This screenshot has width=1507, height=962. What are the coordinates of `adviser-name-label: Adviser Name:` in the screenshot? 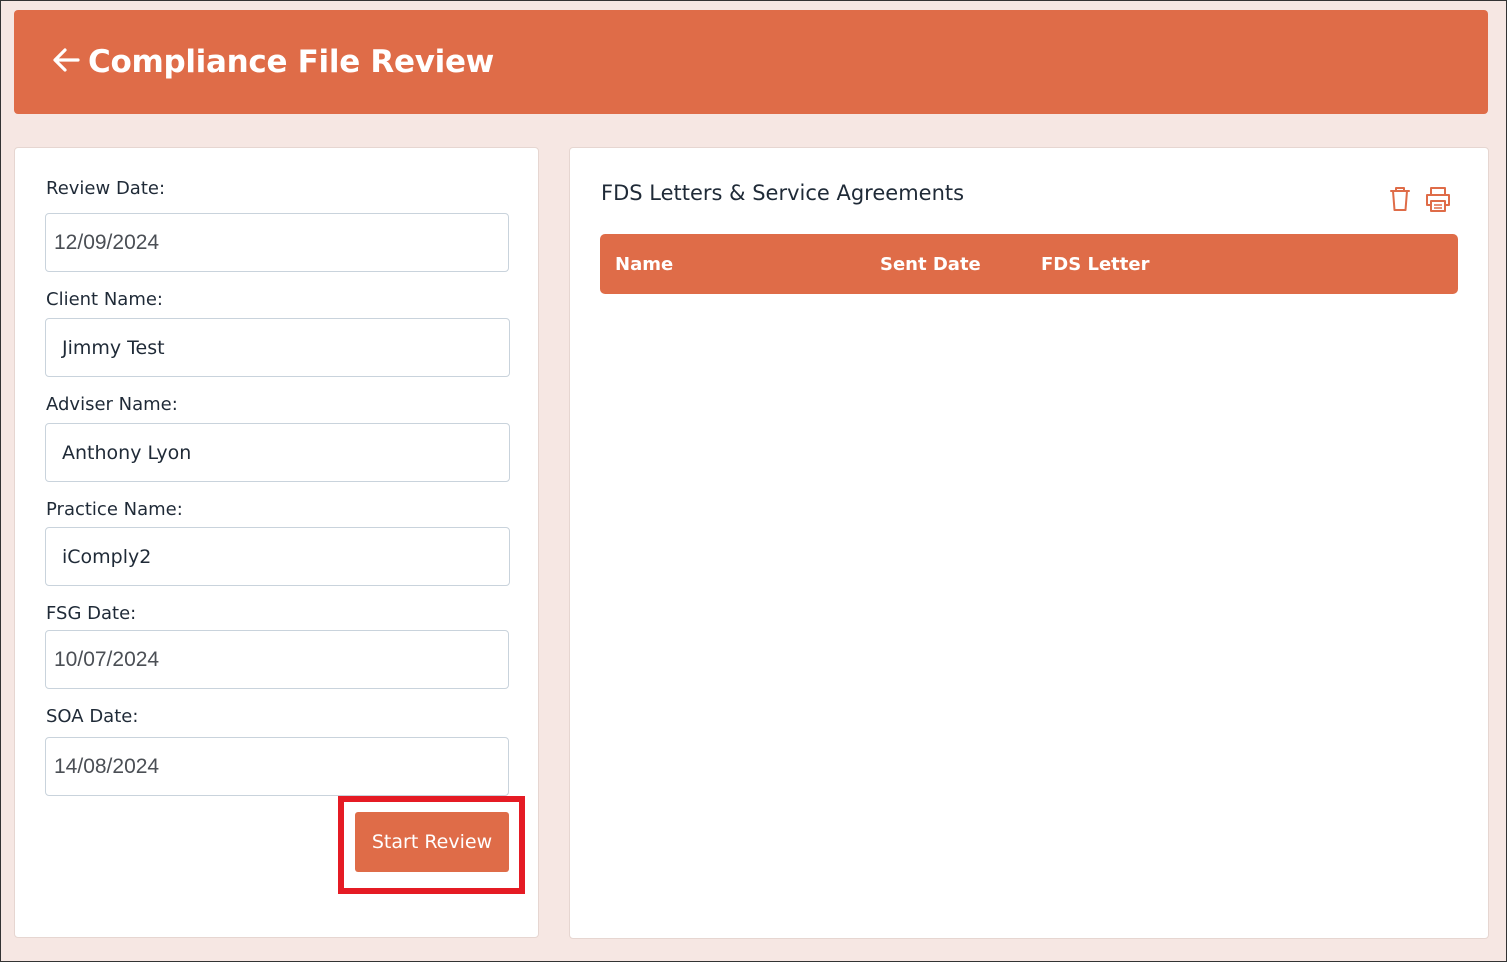 It's located at (112, 404).